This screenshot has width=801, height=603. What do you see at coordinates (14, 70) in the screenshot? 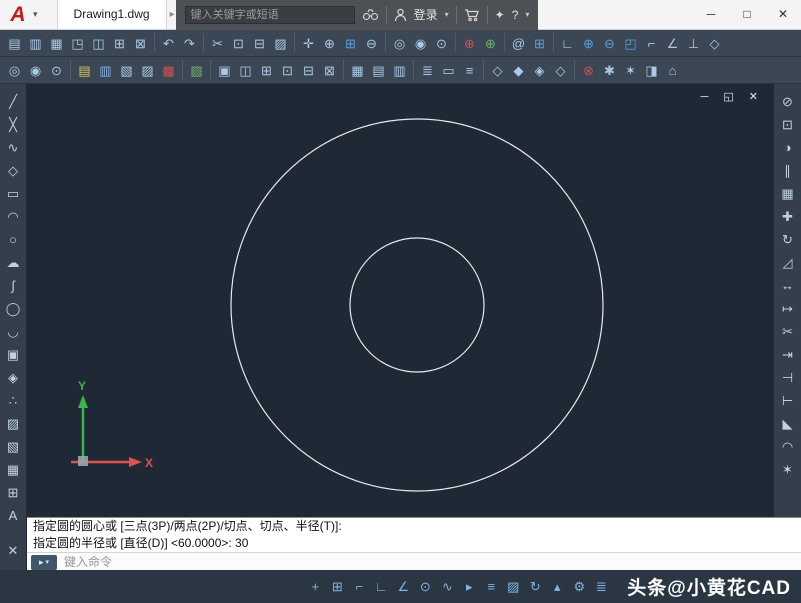
I see `donut-tool-icon: ◎` at bounding box center [14, 70].